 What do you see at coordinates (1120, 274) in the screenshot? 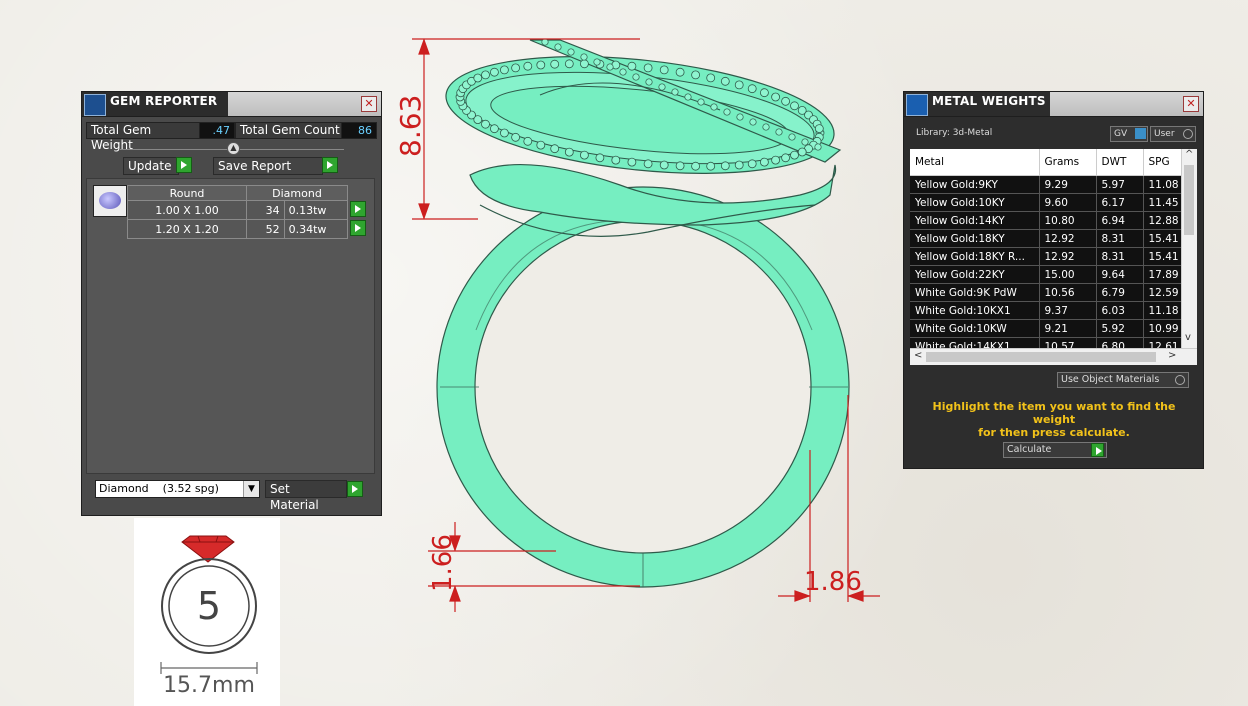
I see `metal-dwt: 9.64` at bounding box center [1120, 274].